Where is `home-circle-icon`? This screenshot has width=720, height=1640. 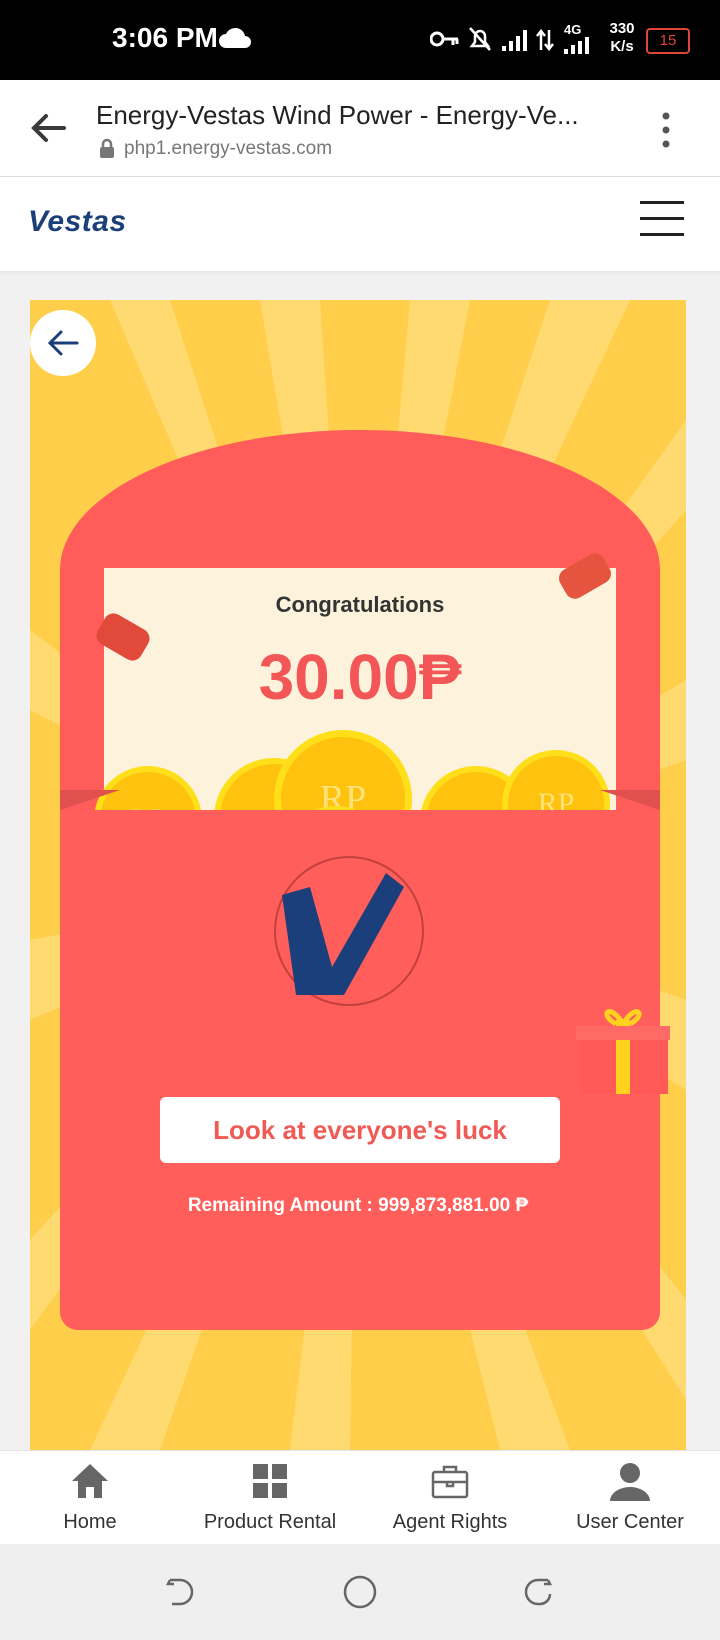
home-circle-icon is located at coordinates (360, 1592).